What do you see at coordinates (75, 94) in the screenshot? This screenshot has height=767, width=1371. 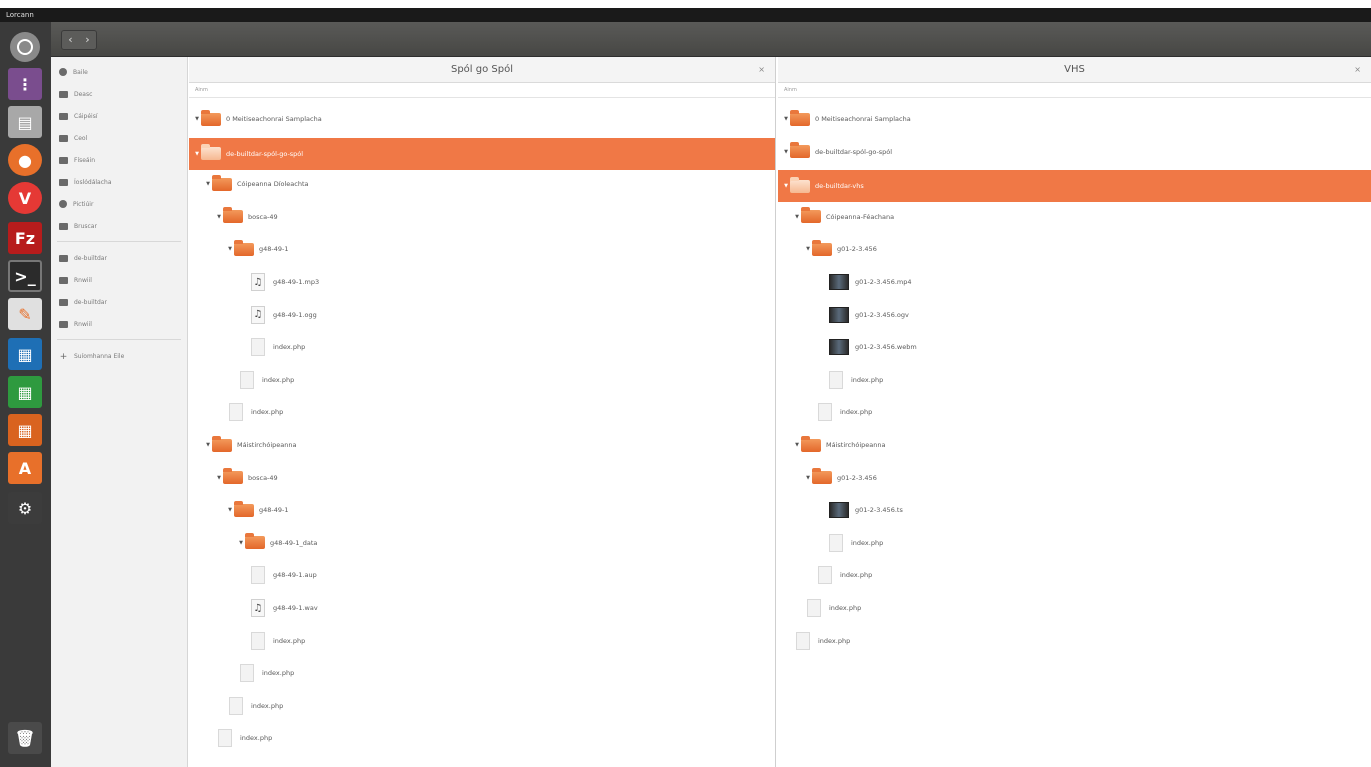 I see `sidebar-item-deasc: Deasc` at bounding box center [75, 94].